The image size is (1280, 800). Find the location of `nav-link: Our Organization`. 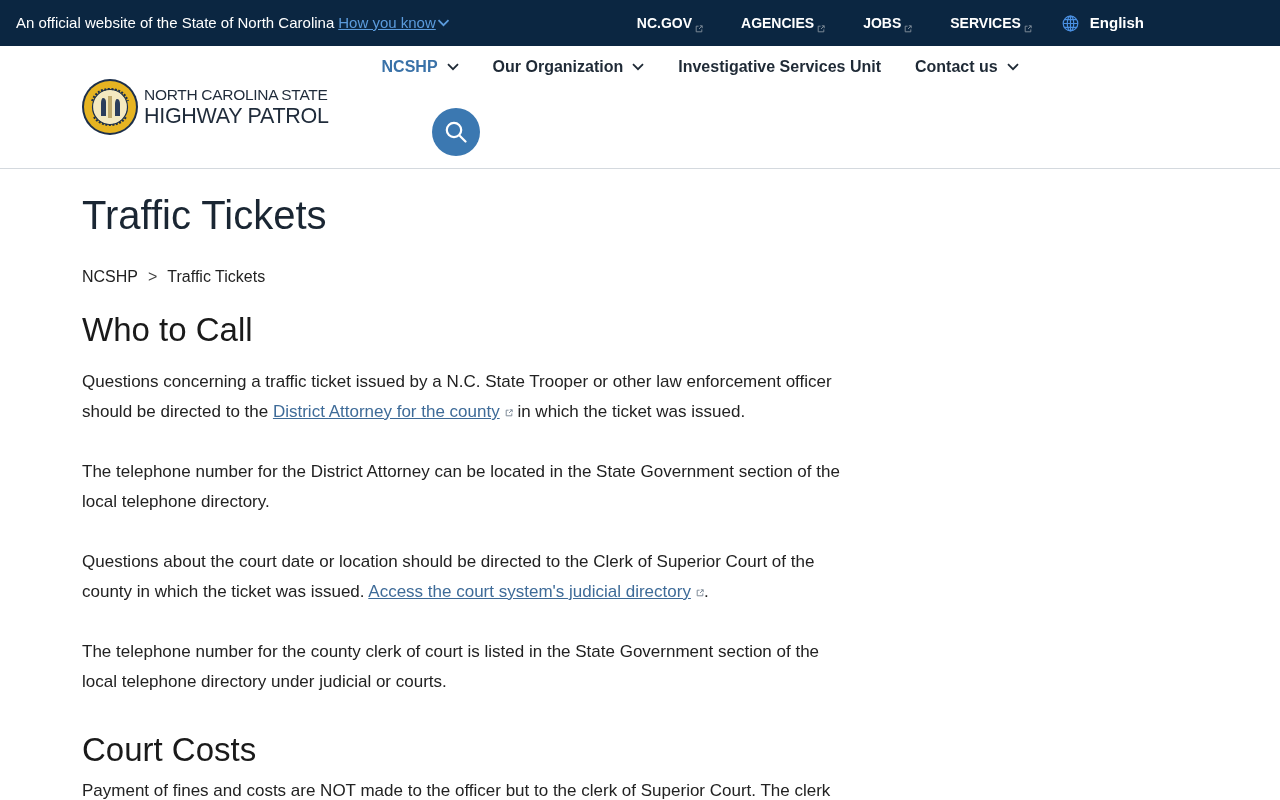

nav-link: Our Organization is located at coordinates (568, 67).